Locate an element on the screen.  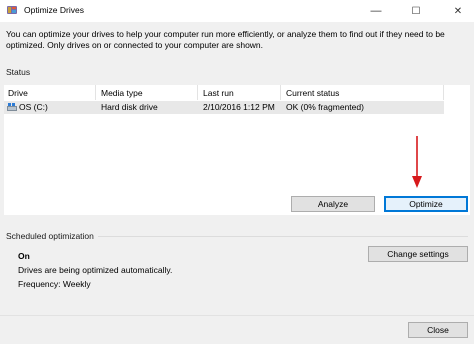
drive-last-run: 2/10/2016 1:12 PM is located at coordinates (239, 107).